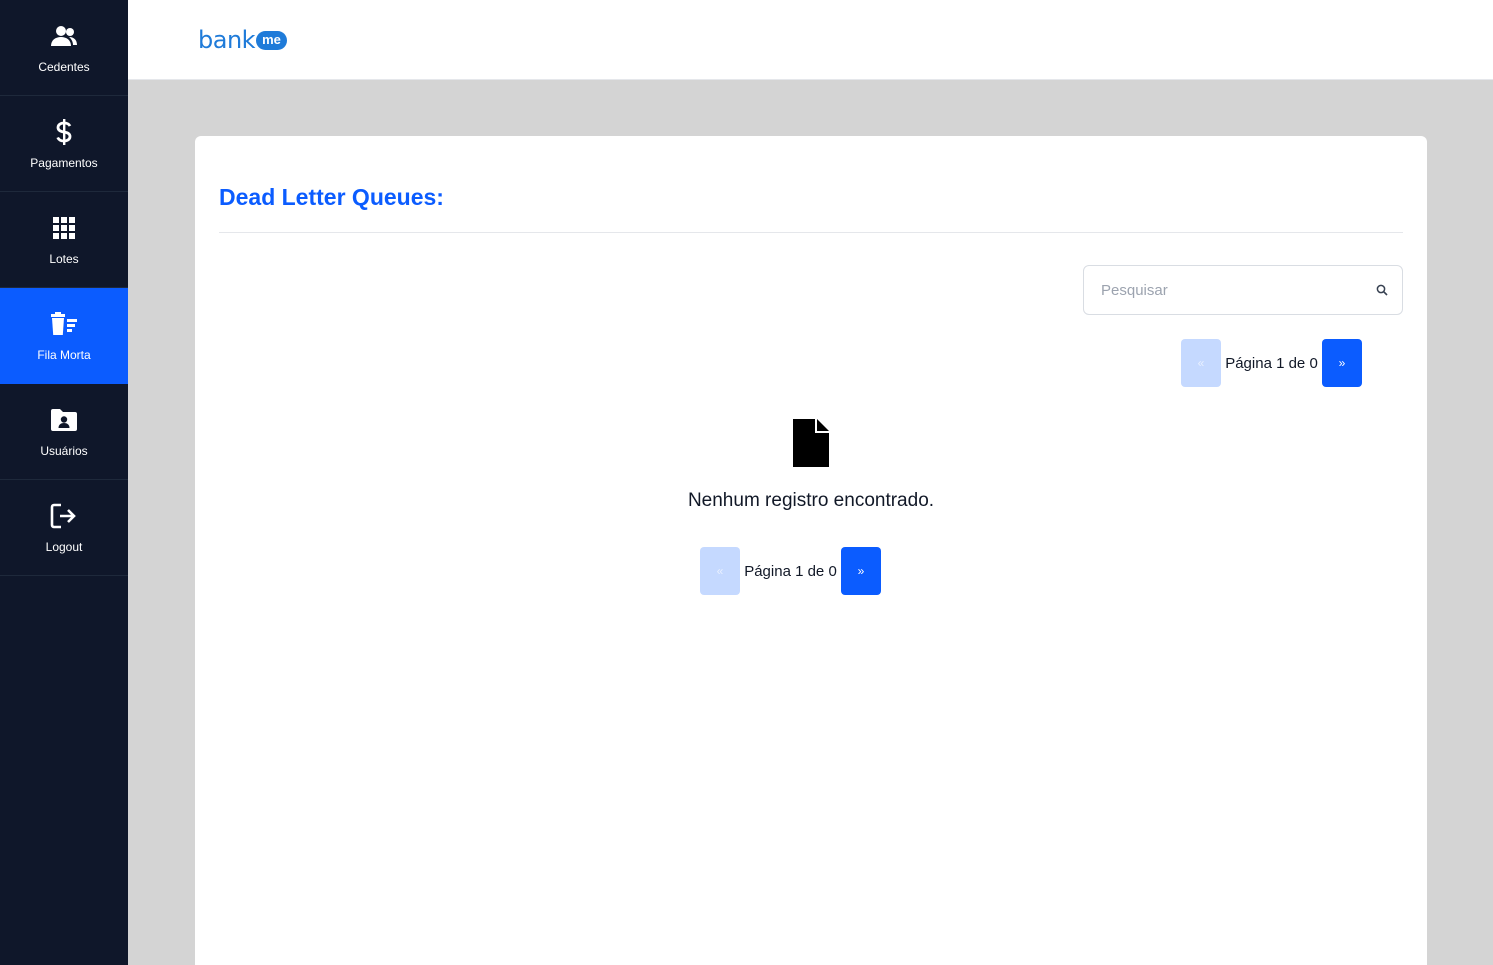 This screenshot has height=965, width=1493. I want to click on search-box, so click(1243, 290).